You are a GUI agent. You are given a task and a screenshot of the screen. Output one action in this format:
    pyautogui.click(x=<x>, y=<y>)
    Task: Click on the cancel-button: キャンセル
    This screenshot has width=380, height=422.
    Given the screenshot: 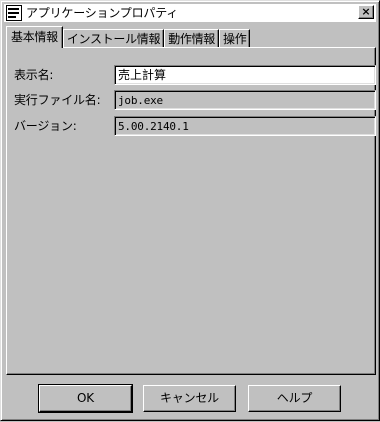 What is the action you would take?
    pyautogui.click(x=189, y=398)
    